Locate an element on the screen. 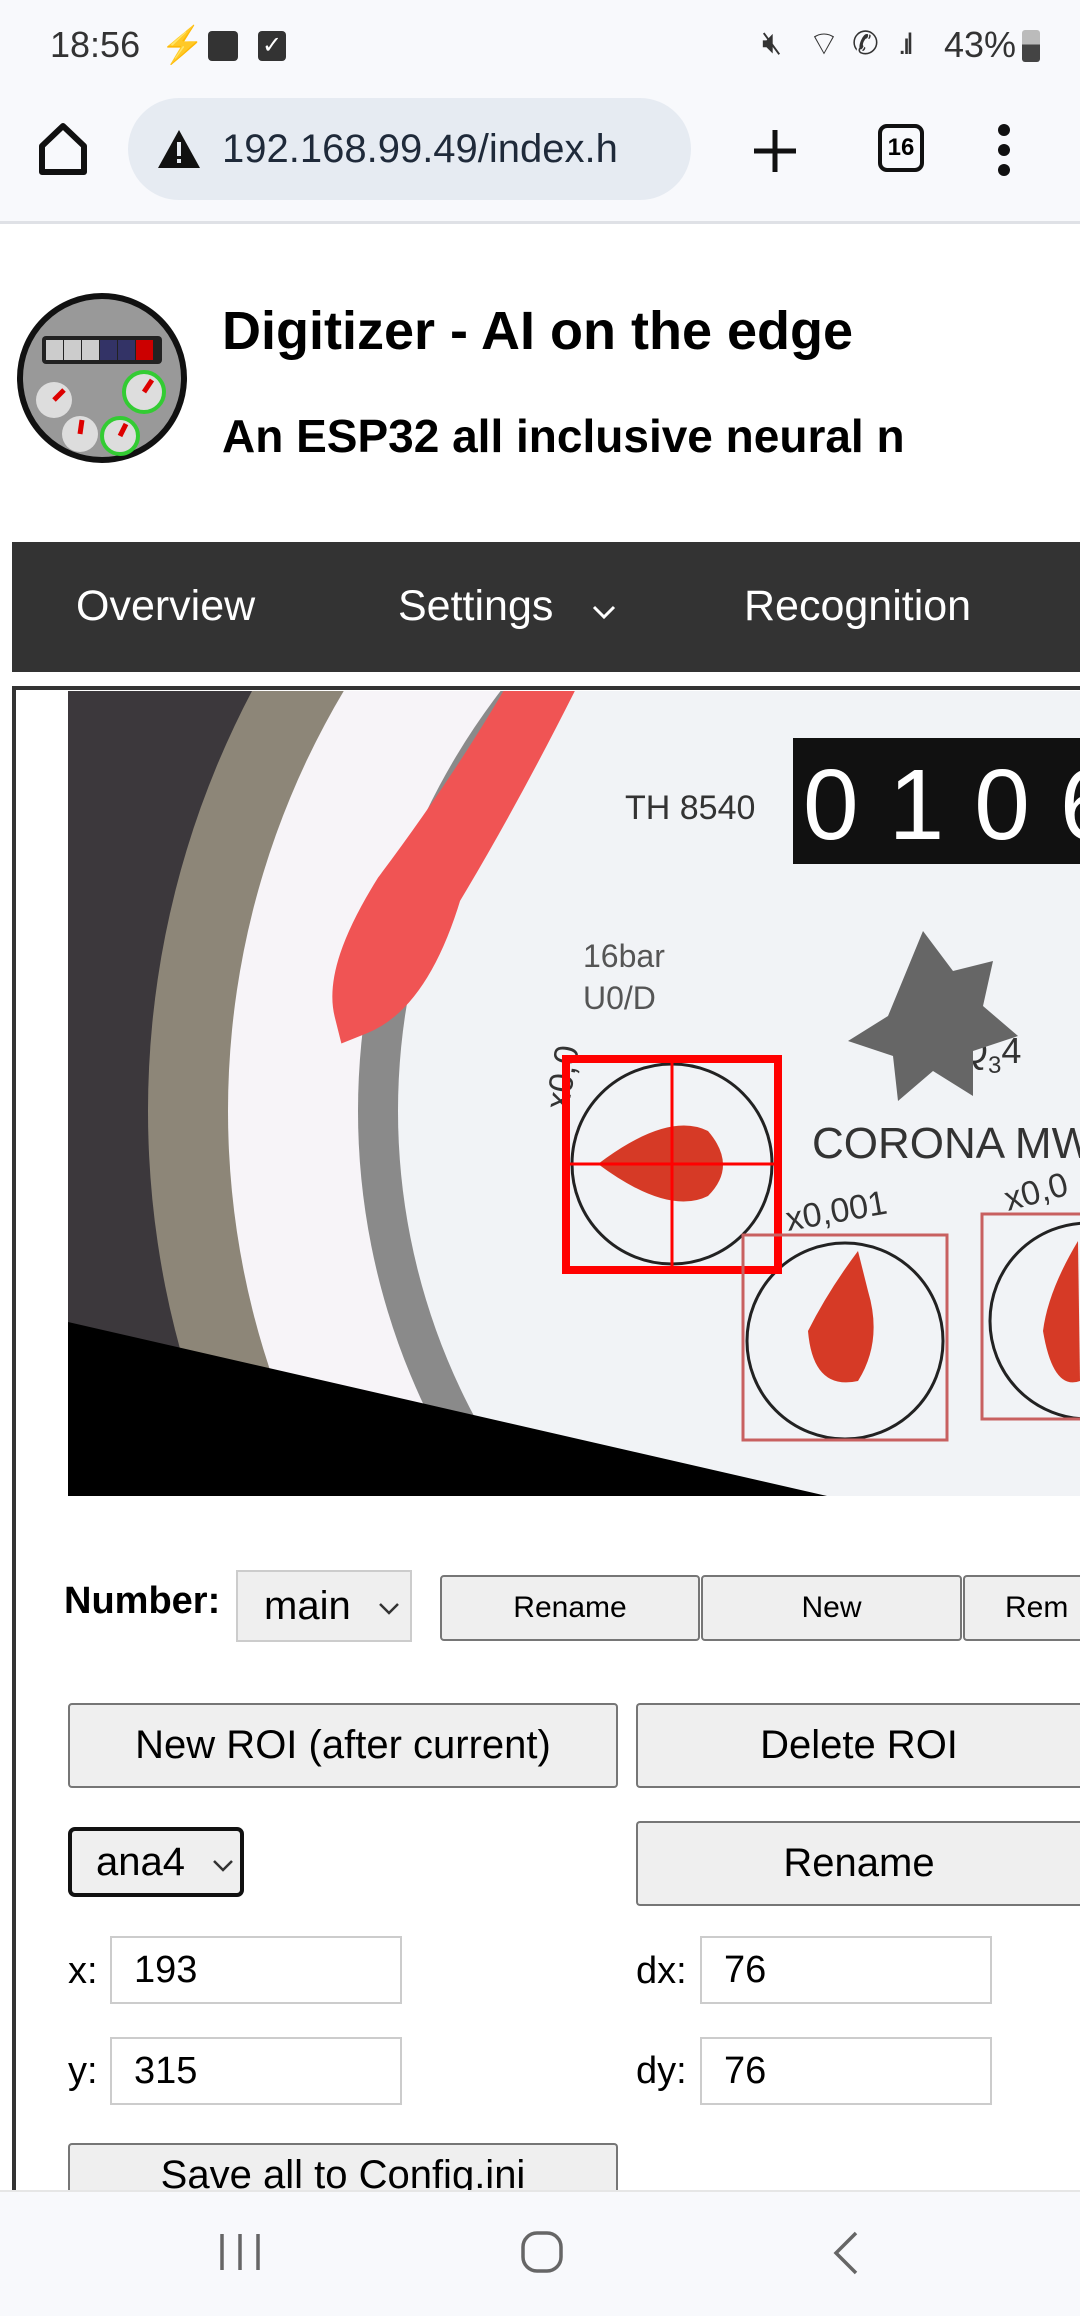 This screenshot has height=2316, width=1080. nav-overview: Overview is located at coordinates (165, 606).